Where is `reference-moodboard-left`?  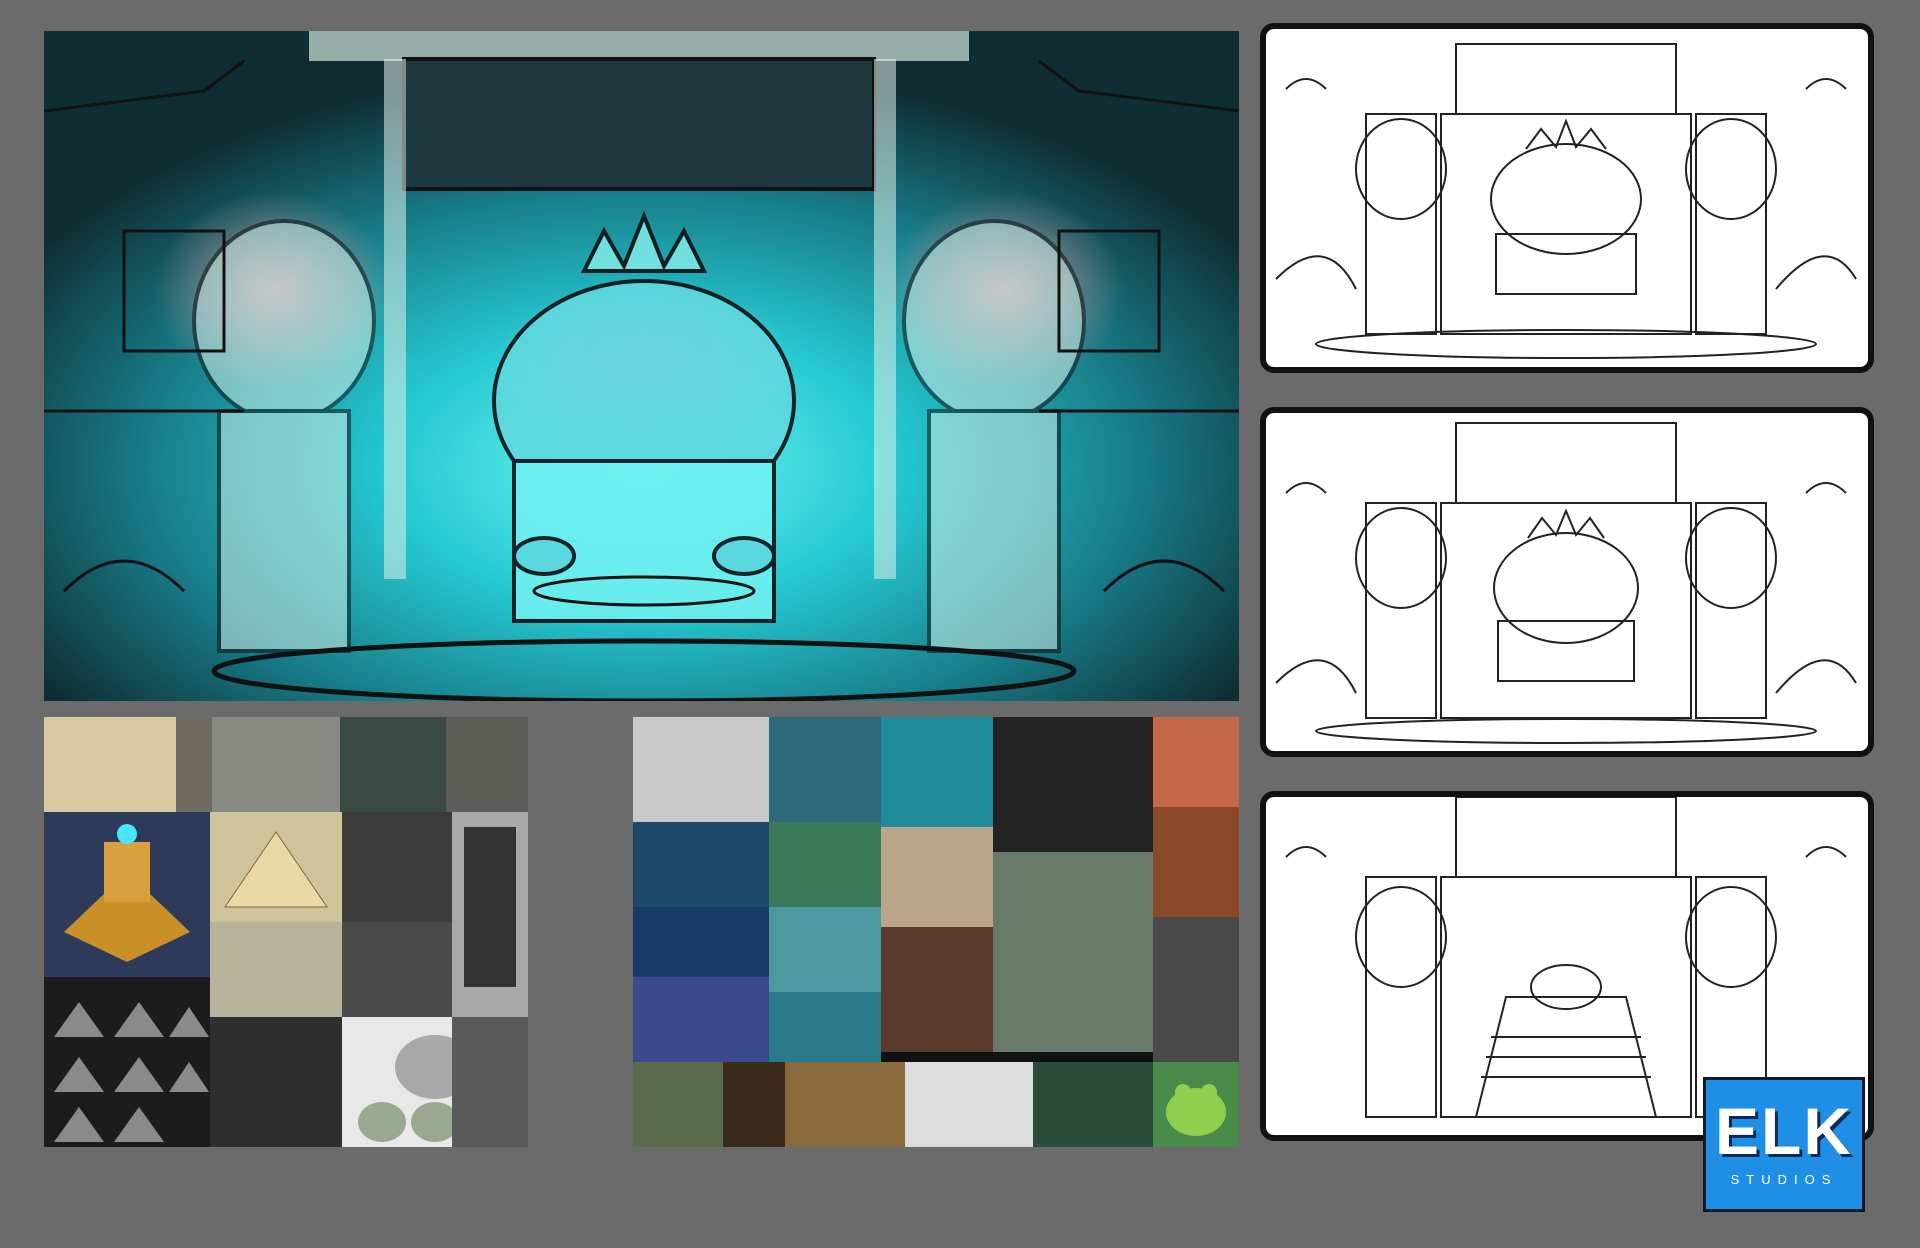
reference-moodboard-left is located at coordinates (286, 932).